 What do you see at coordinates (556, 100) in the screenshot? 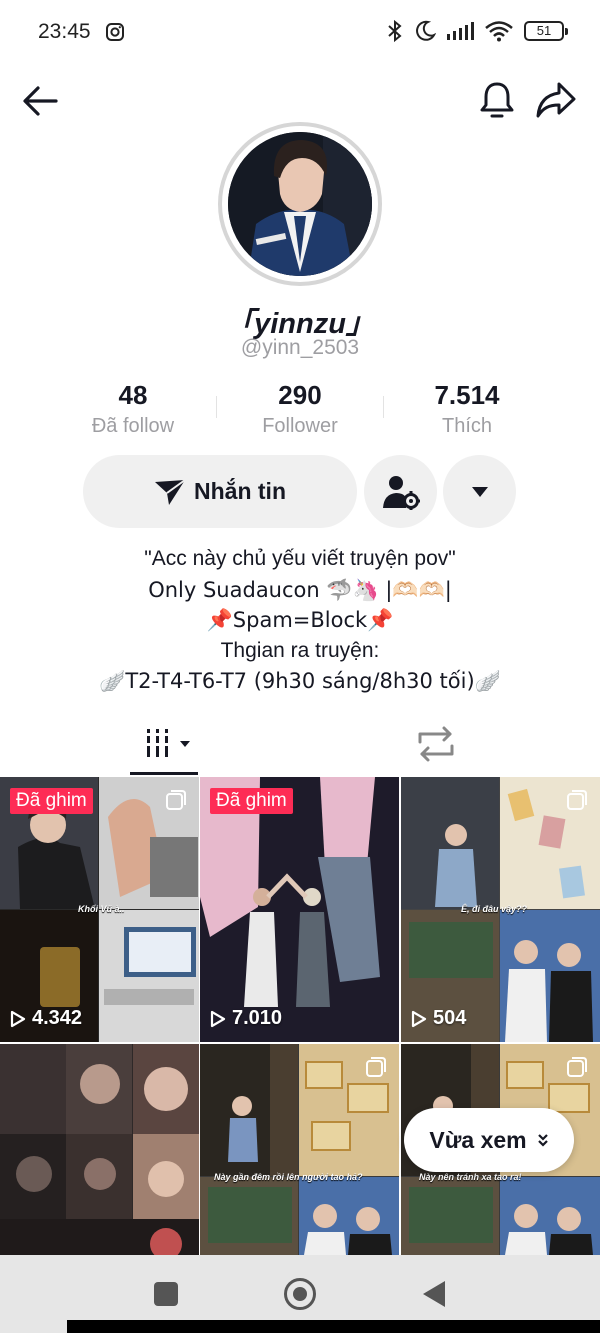
I see `share-icon` at bounding box center [556, 100].